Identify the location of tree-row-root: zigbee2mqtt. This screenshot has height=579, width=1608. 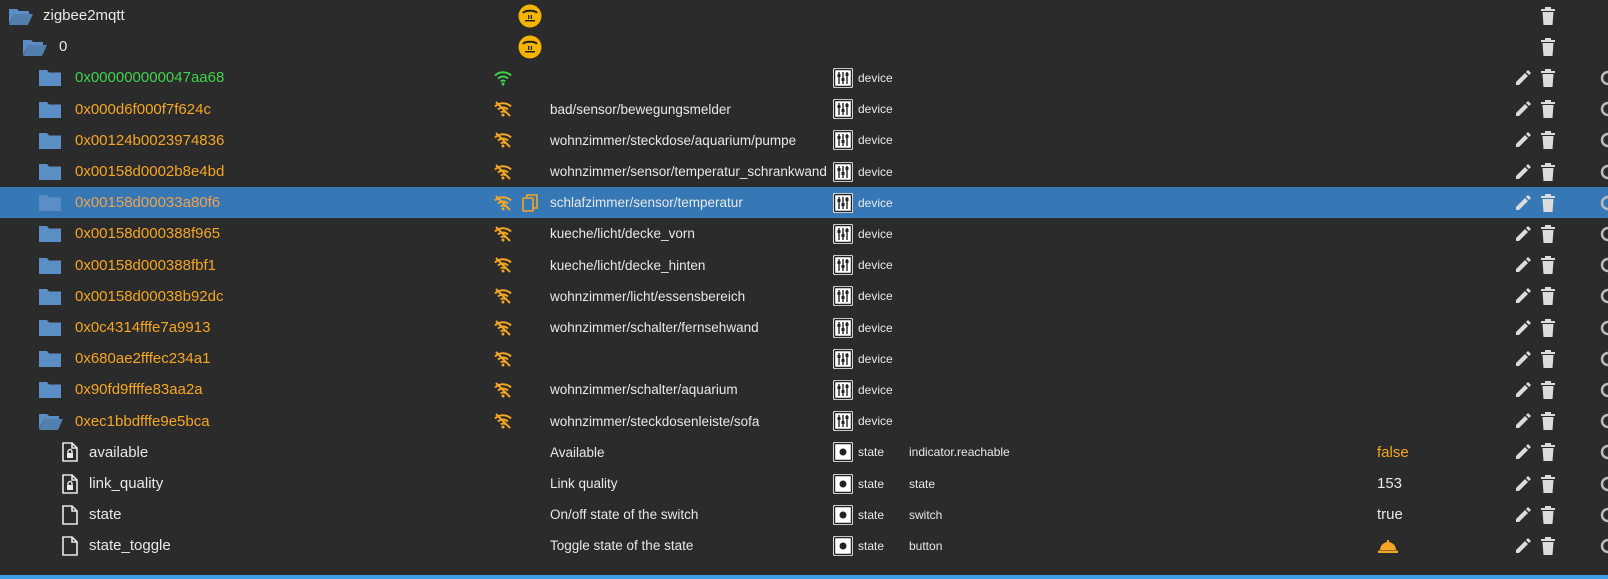
(804, 15).